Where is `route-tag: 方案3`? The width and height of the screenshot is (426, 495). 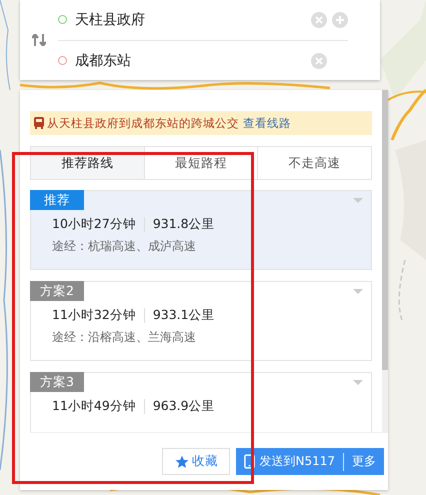 route-tag: 方案3 is located at coordinates (57, 382).